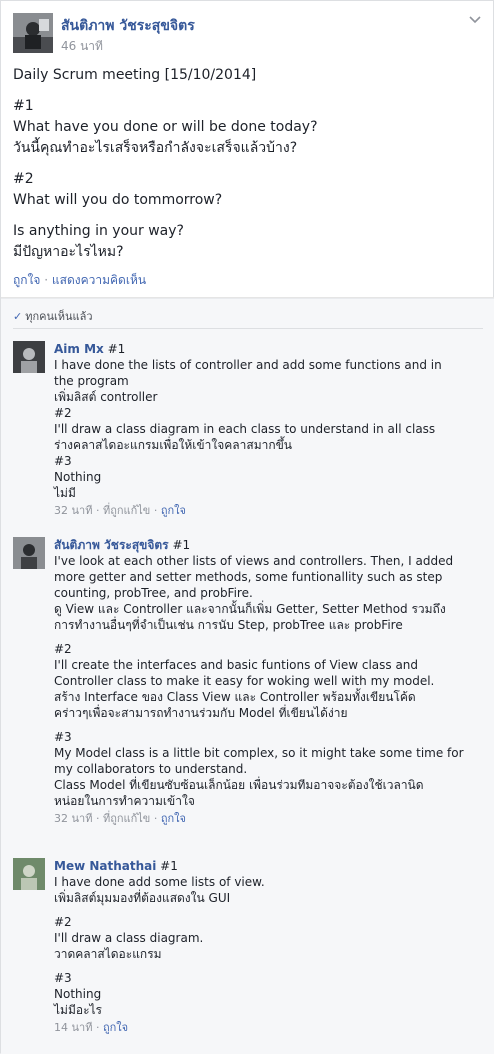  Describe the element at coordinates (99, 280) in the screenshot. I see `comment-link: แสดงความคิดเห็น` at that location.